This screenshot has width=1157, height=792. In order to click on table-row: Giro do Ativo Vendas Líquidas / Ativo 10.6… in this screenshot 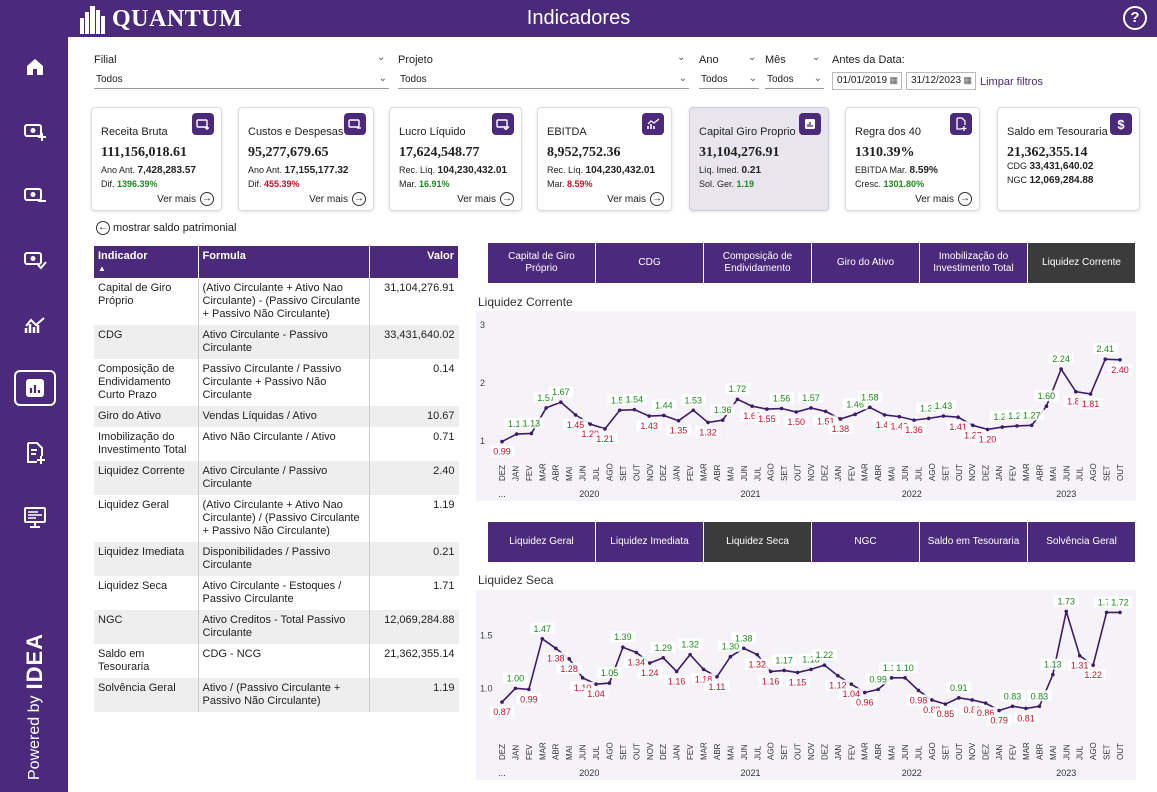, I will do `click(276, 416)`.